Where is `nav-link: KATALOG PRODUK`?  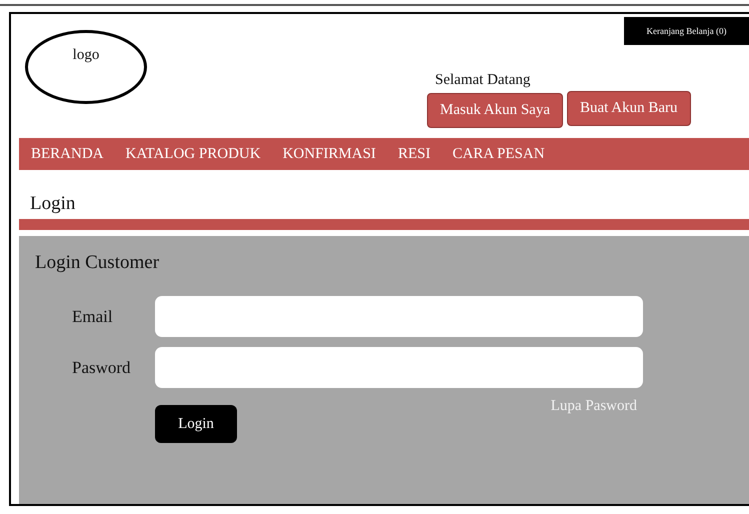
nav-link: KATALOG PRODUK is located at coordinates (193, 154).